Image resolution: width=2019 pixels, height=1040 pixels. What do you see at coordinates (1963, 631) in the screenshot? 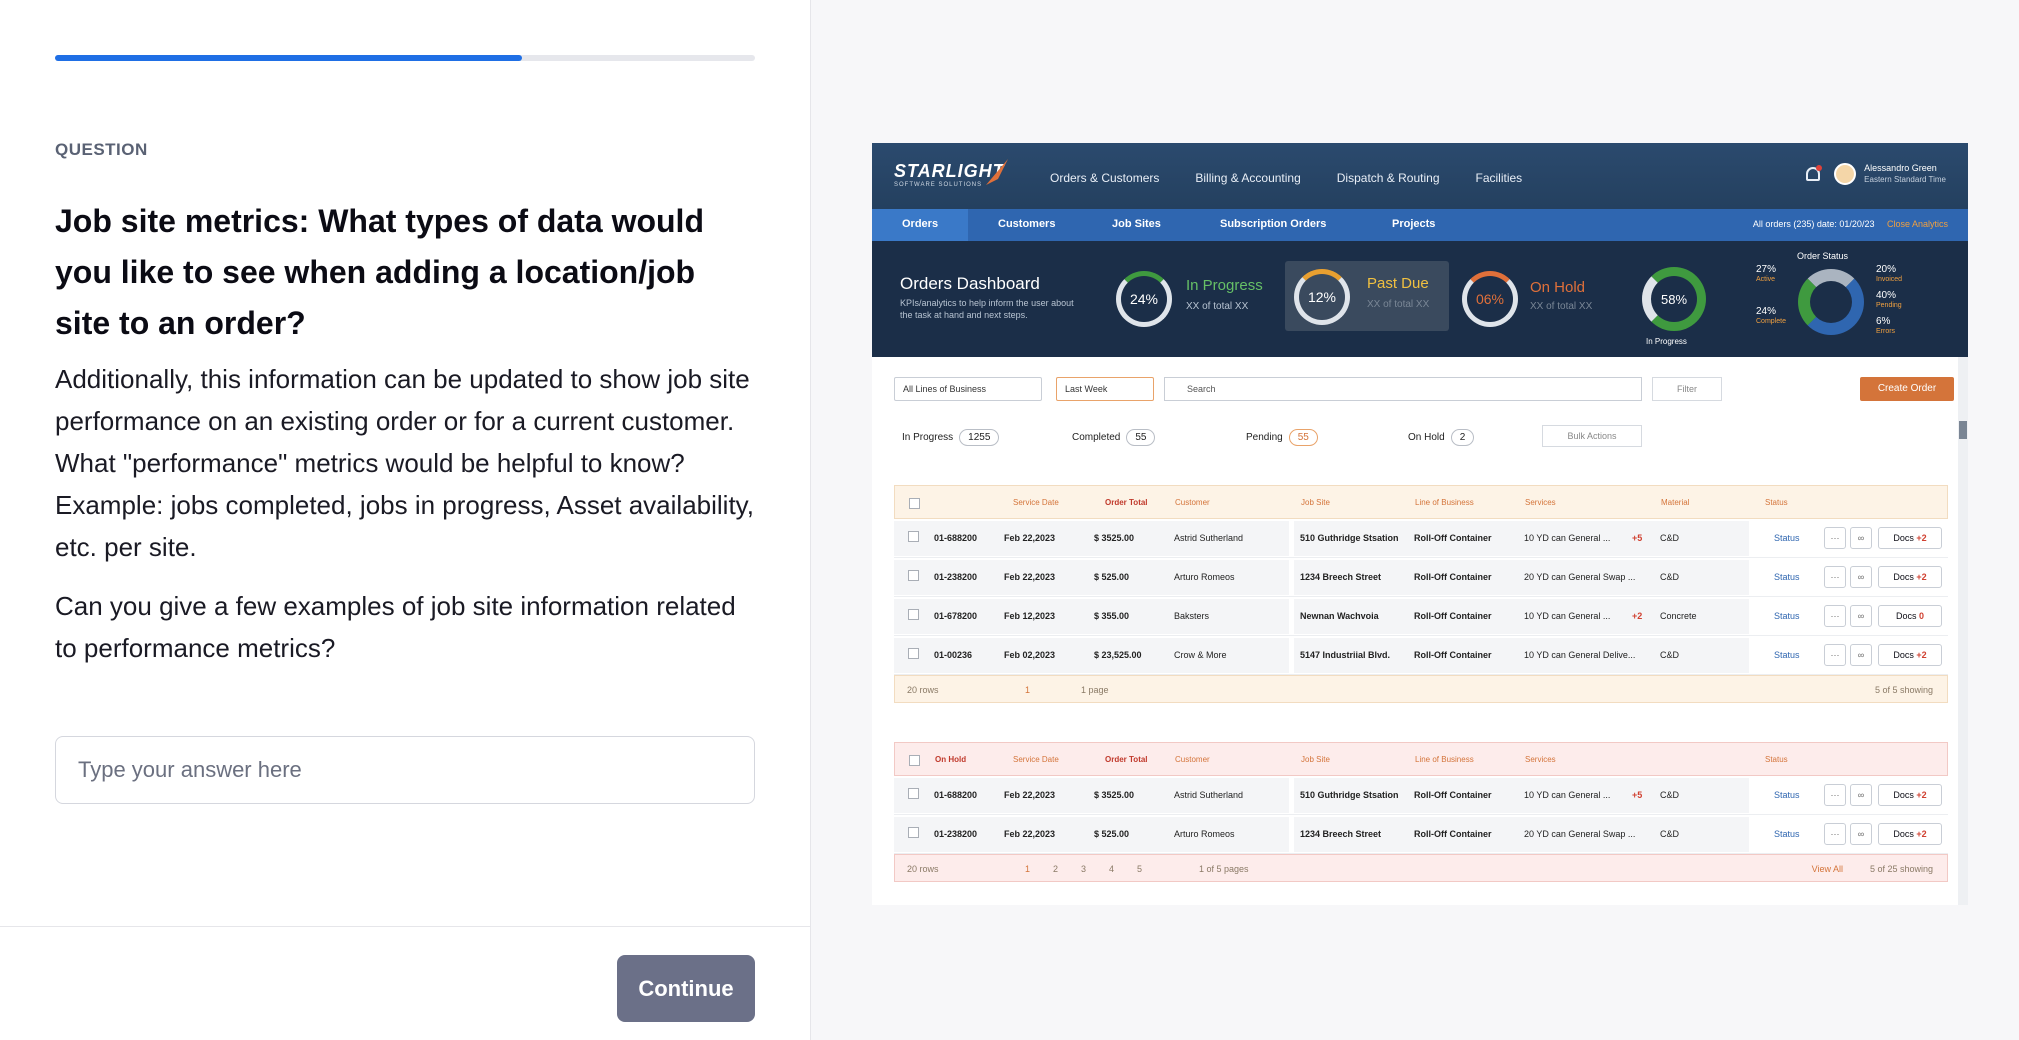
I see `scrollbar` at bounding box center [1963, 631].